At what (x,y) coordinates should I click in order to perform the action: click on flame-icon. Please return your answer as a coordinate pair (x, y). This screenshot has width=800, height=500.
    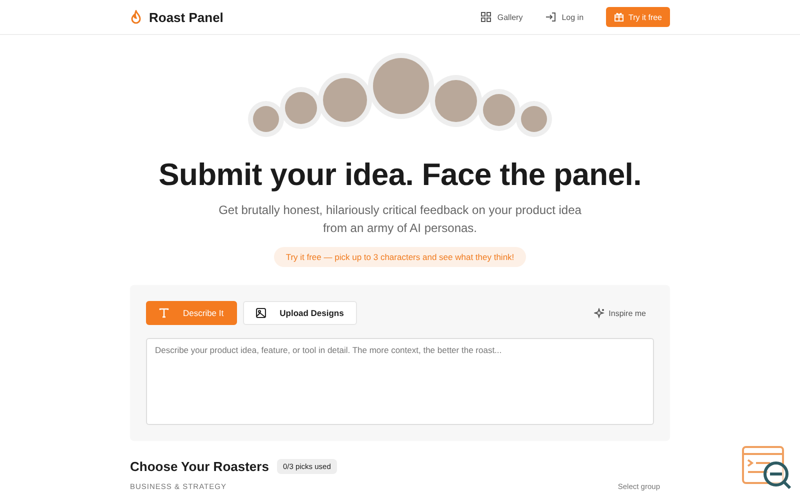
    Looking at the image, I should click on (136, 17).